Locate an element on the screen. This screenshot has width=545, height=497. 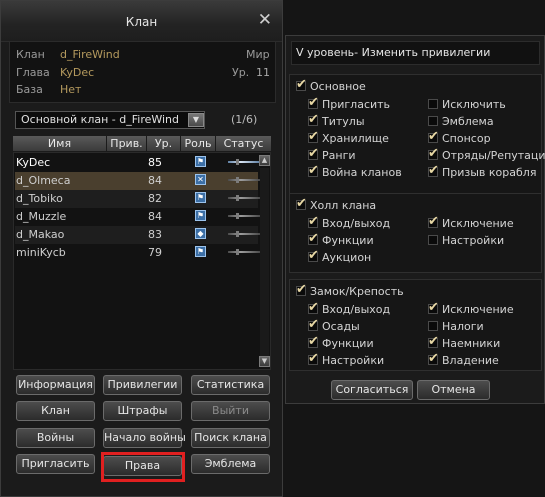
level-label: Ур. is located at coordinates (241, 72).